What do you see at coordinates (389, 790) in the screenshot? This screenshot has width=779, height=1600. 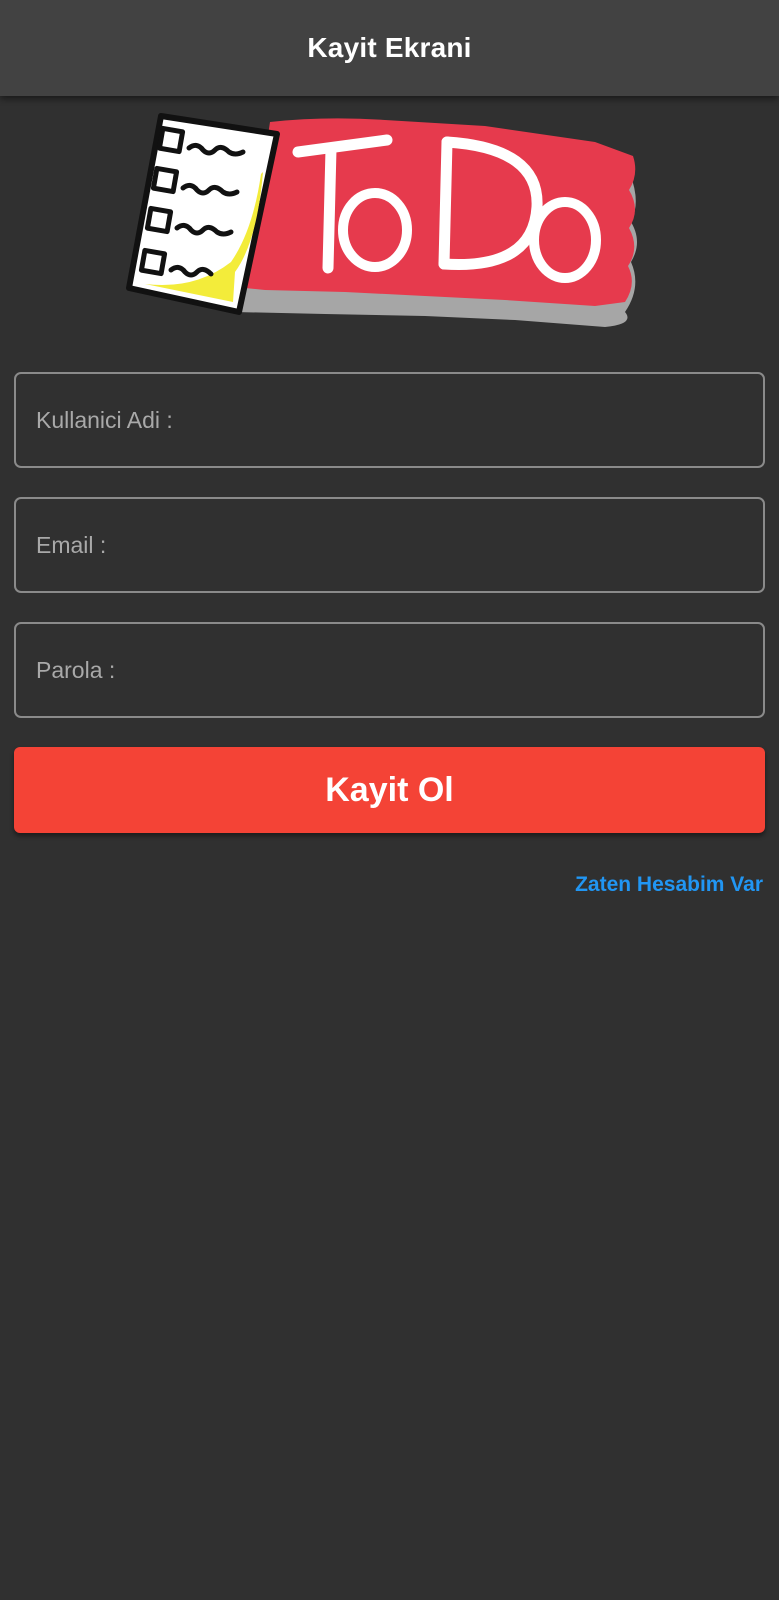 I see `register-button: Kayit Ol` at bounding box center [389, 790].